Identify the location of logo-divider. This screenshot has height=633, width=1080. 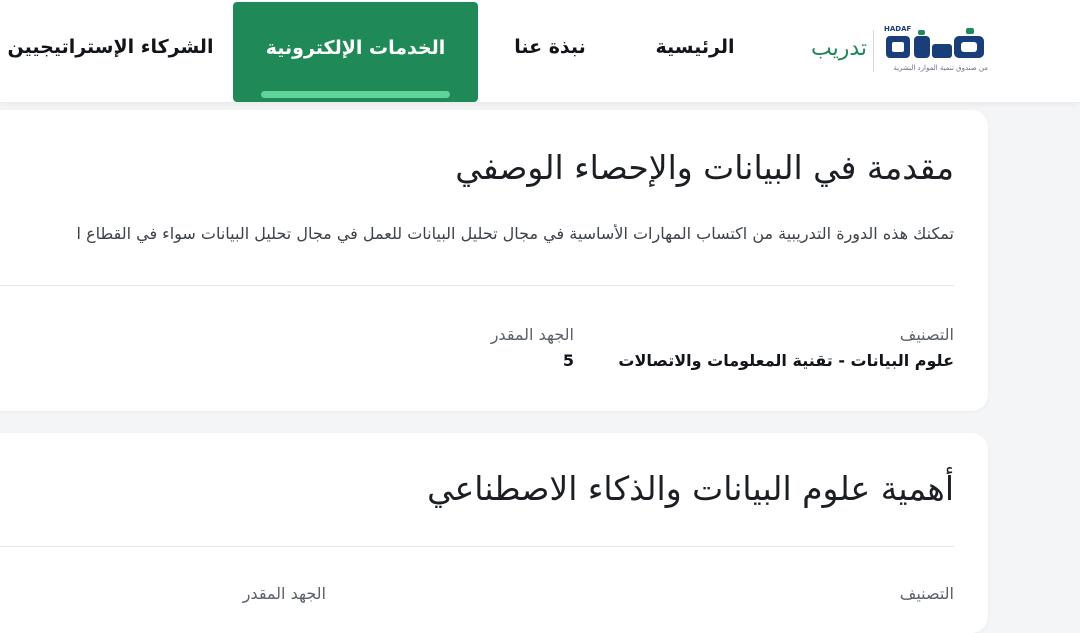
(873, 51).